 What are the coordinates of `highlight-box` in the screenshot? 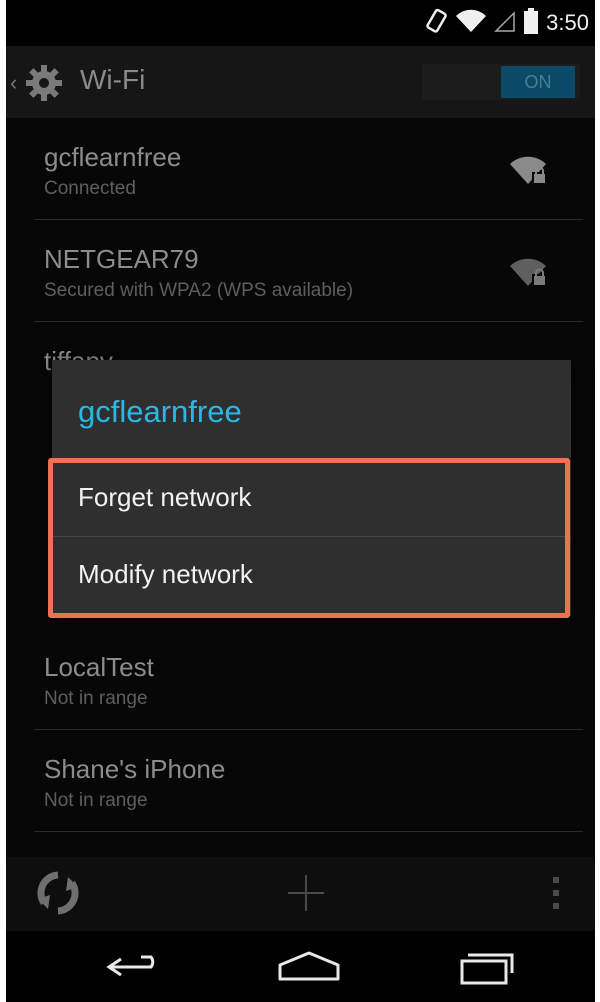 It's located at (309, 538).